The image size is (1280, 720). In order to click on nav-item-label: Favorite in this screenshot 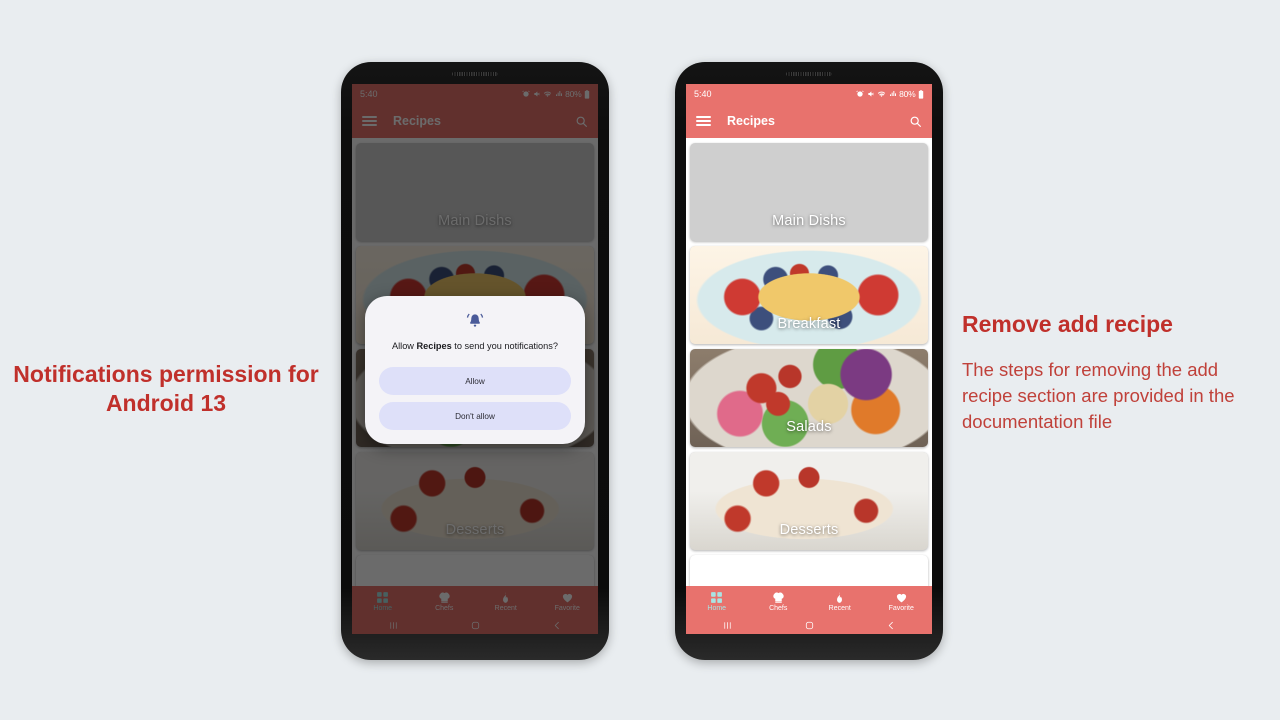, I will do `click(901, 608)`.